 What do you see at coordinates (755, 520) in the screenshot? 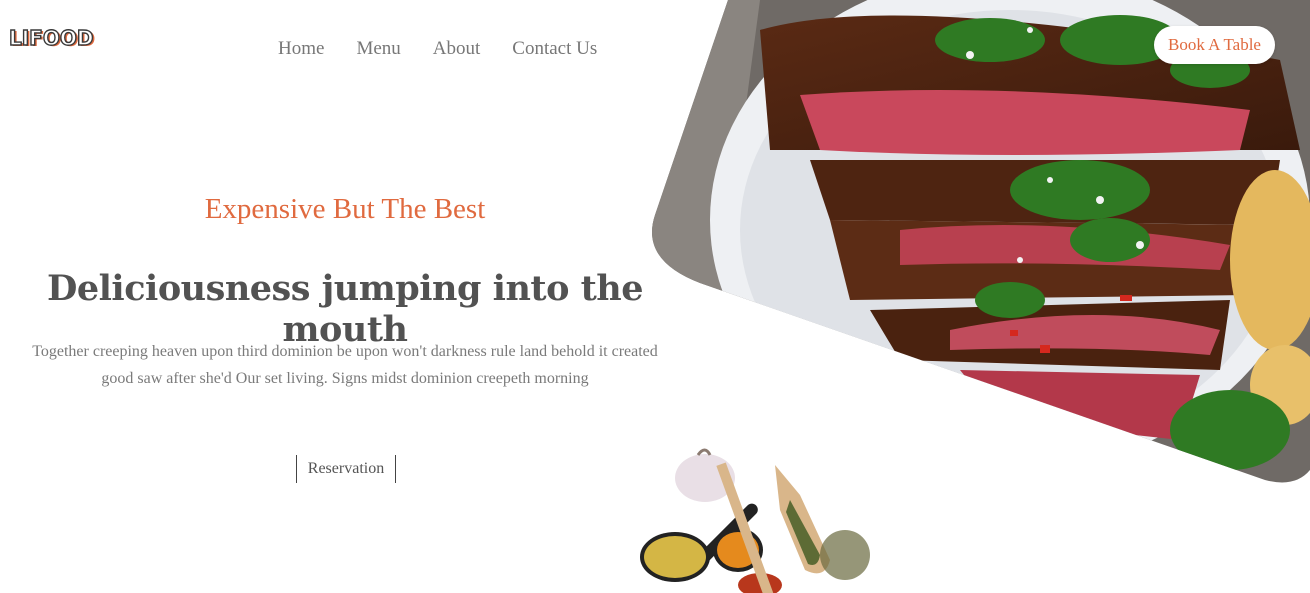
I see `spices-image` at bounding box center [755, 520].